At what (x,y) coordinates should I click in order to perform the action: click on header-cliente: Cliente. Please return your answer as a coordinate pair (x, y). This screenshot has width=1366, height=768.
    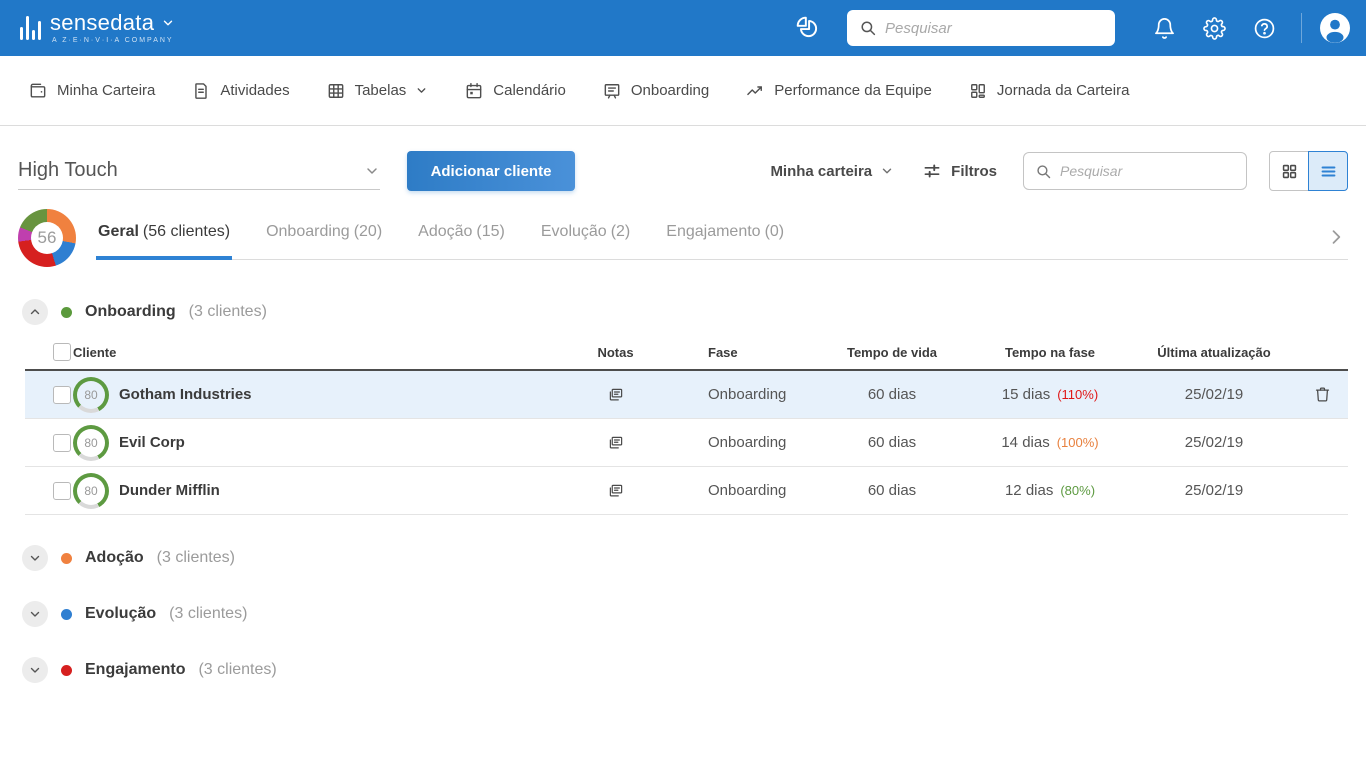
    Looking at the image, I should click on (323, 352).